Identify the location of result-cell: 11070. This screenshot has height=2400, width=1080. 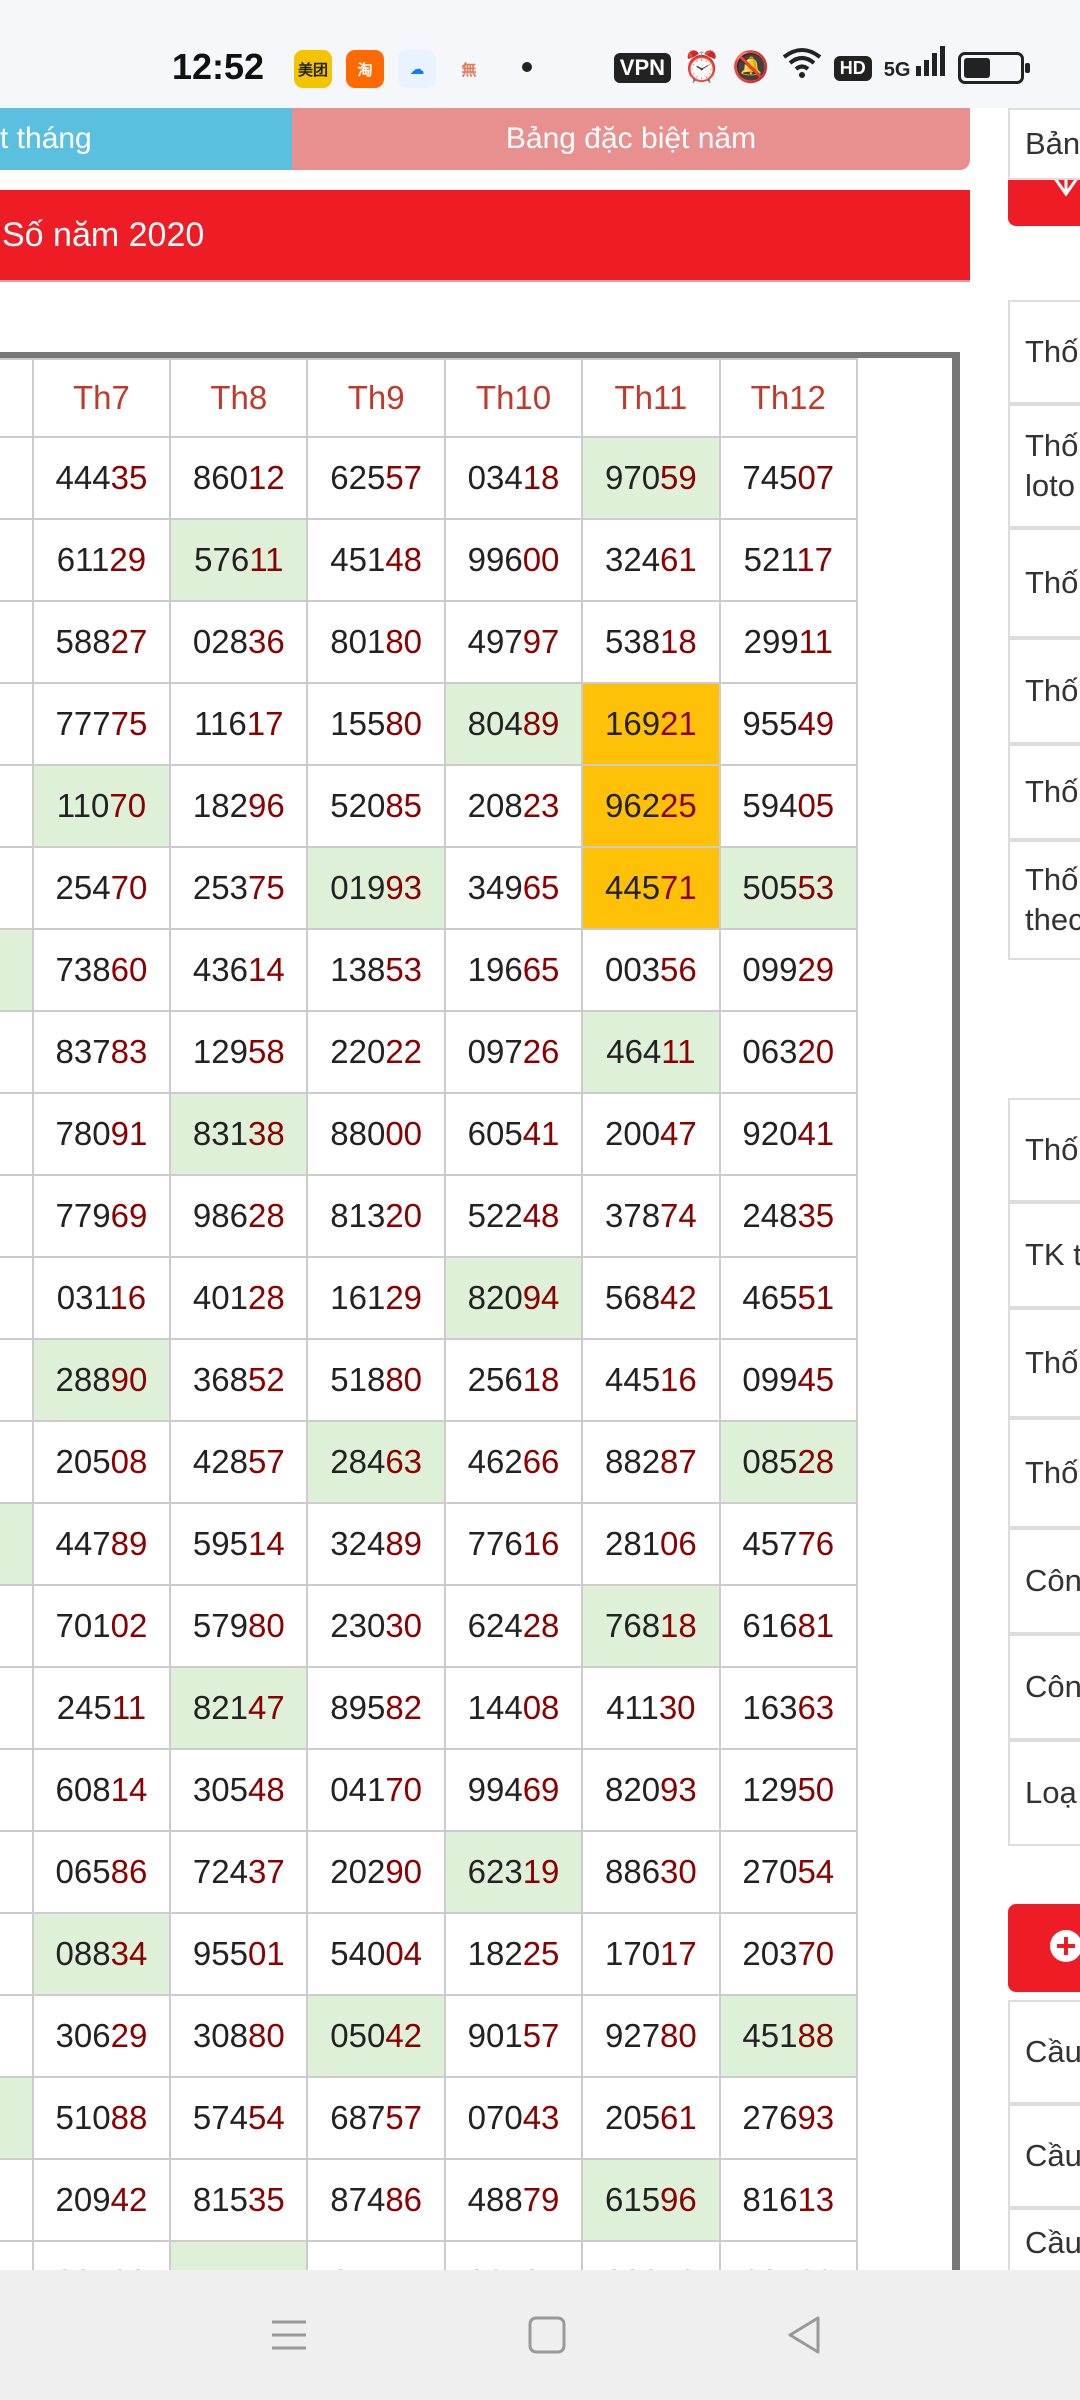
(101, 806).